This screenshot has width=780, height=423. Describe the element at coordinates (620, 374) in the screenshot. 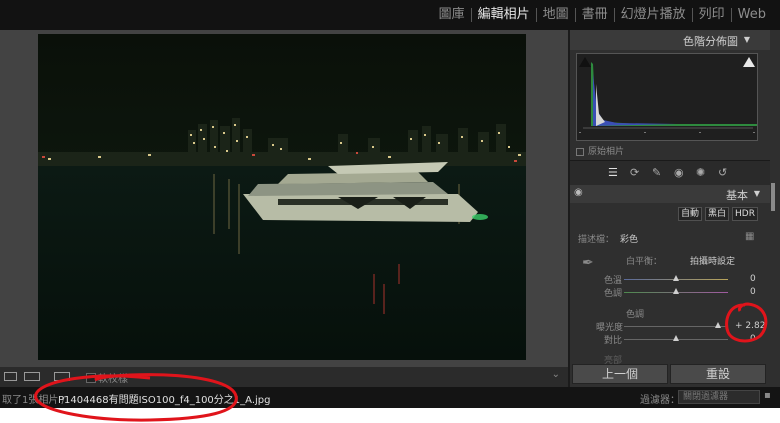

I see `previous-button: 上一個` at that location.